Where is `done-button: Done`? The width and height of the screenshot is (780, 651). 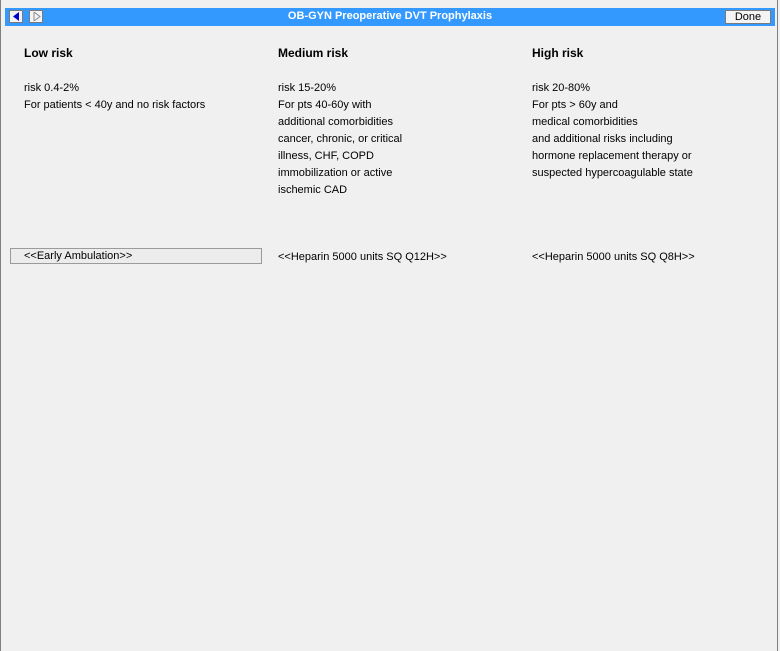
done-button: Done is located at coordinates (748, 17).